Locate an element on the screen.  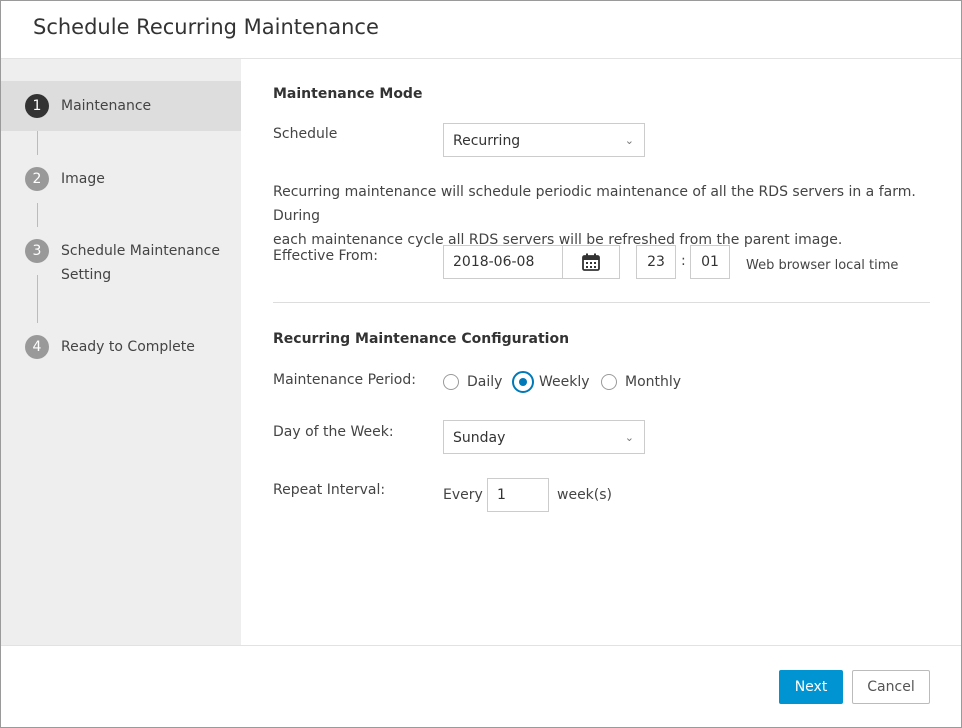
step-label-line1: Schedule Maintenance is located at coordinates (140, 251).